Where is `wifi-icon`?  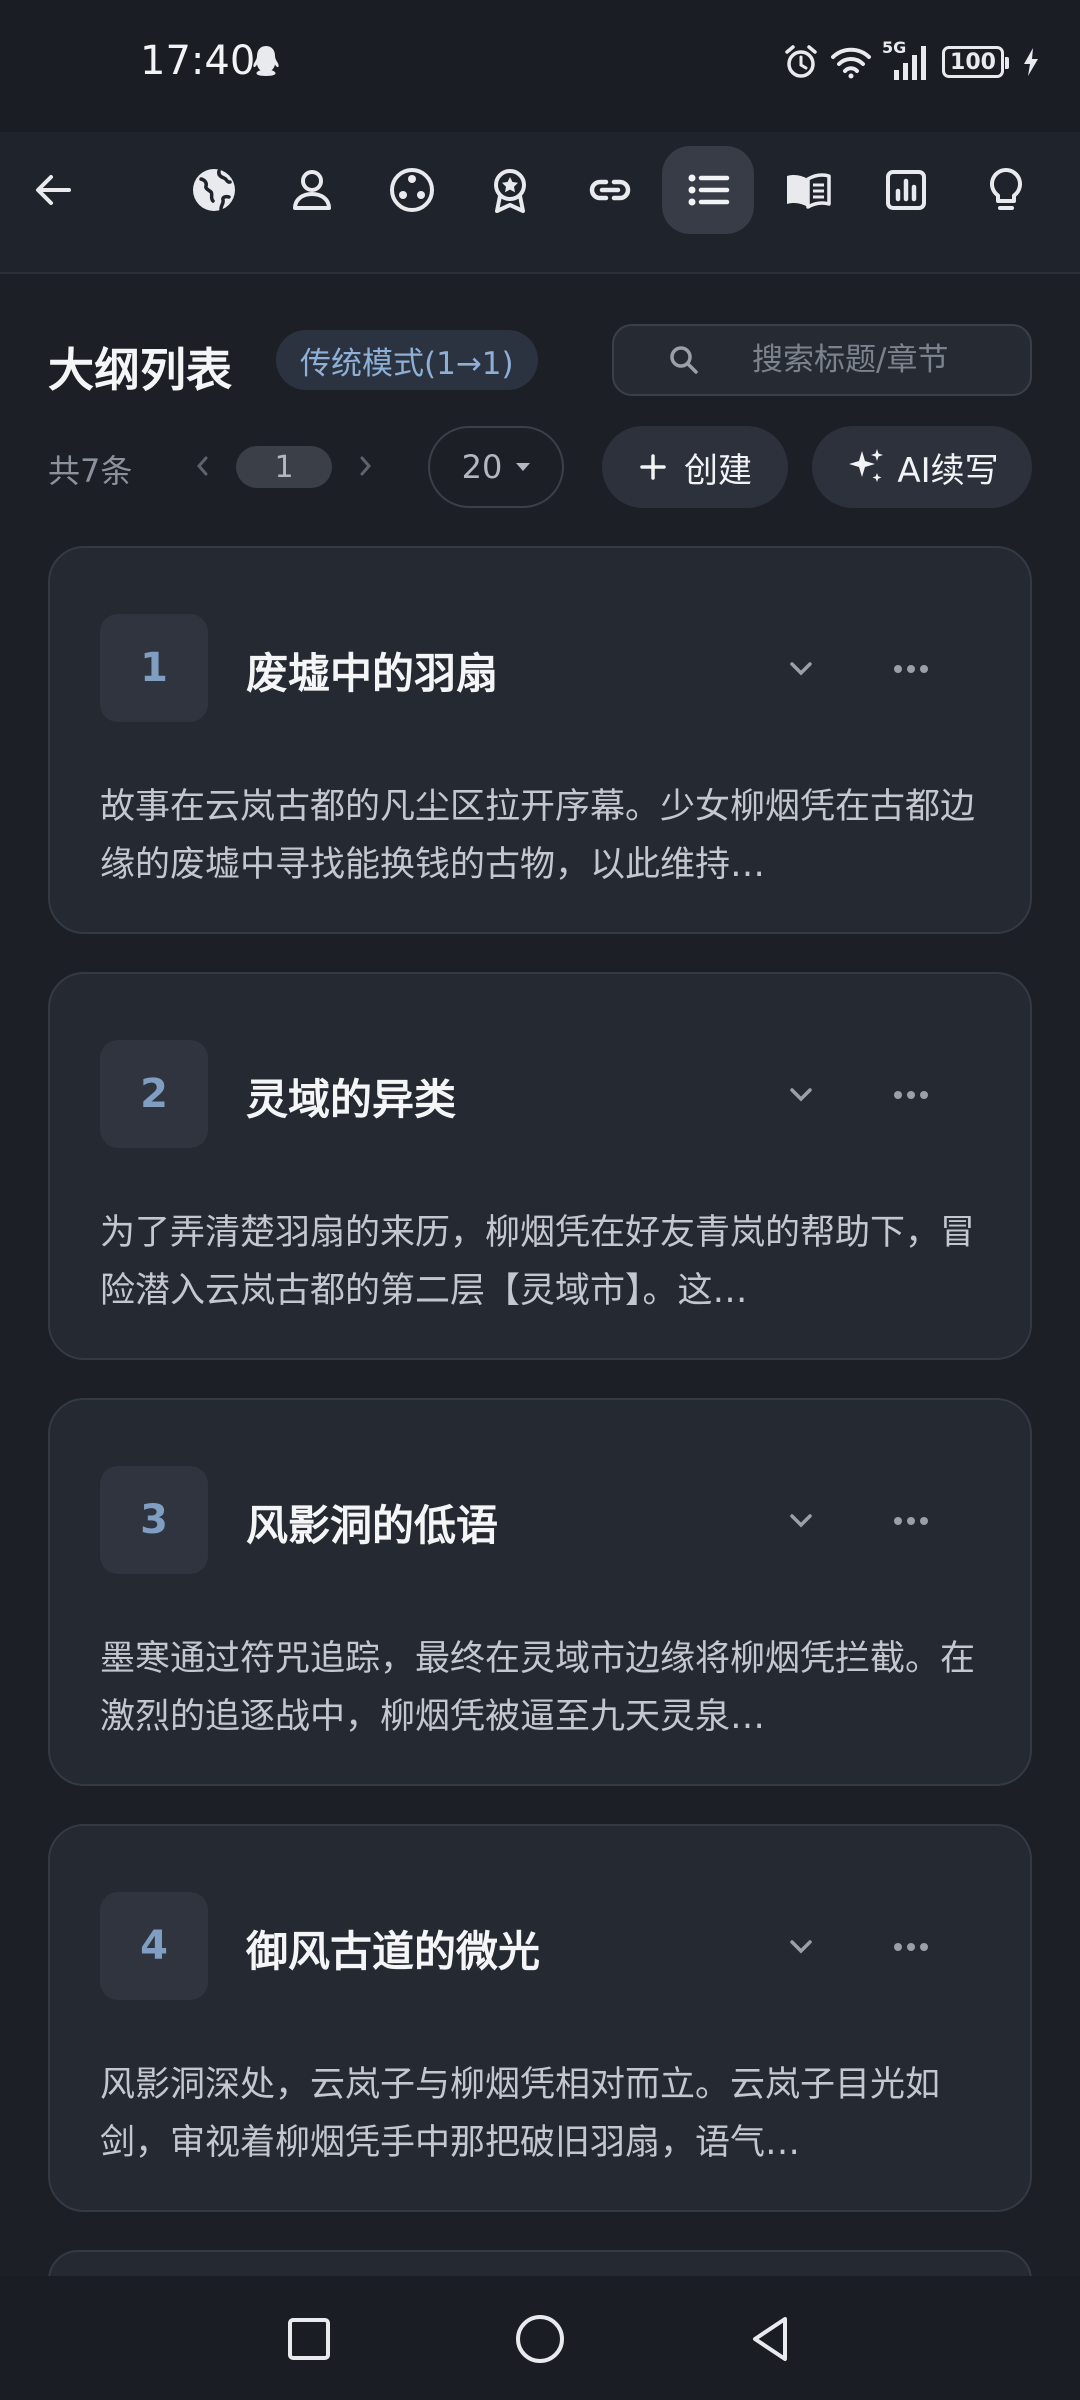 wifi-icon is located at coordinates (851, 63).